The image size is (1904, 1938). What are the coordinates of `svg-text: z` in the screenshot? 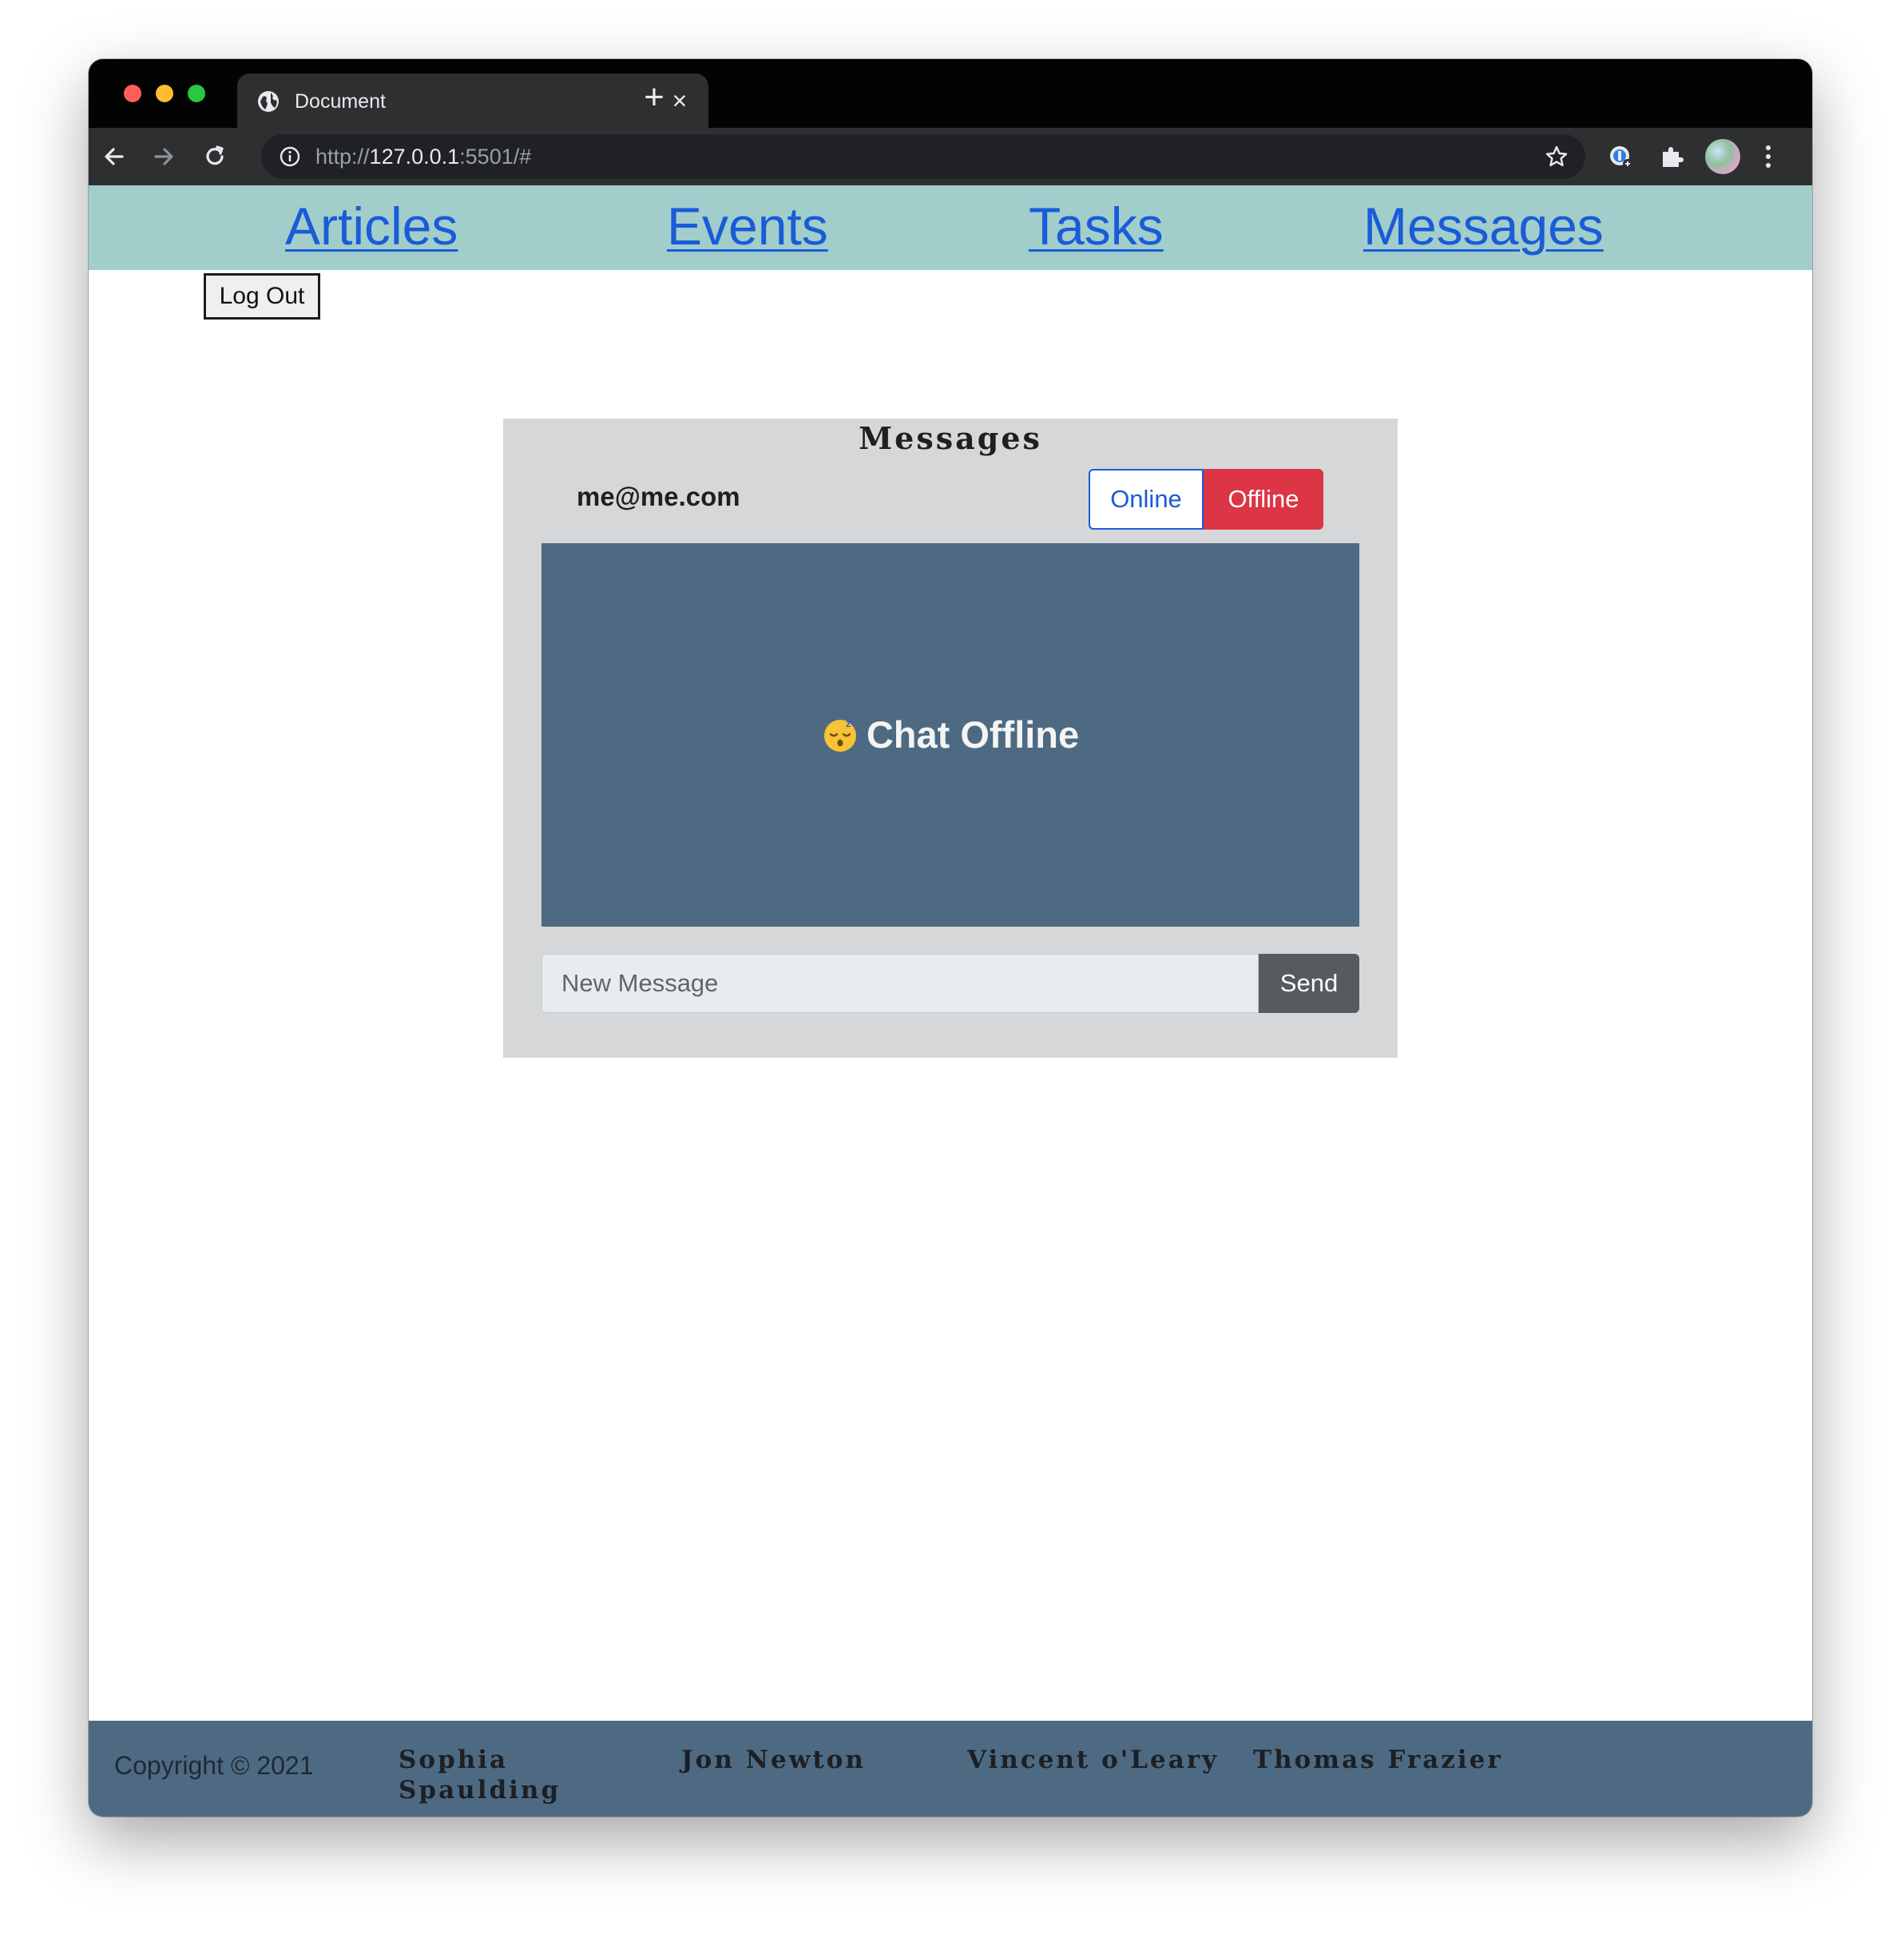 It's located at (853, 721).